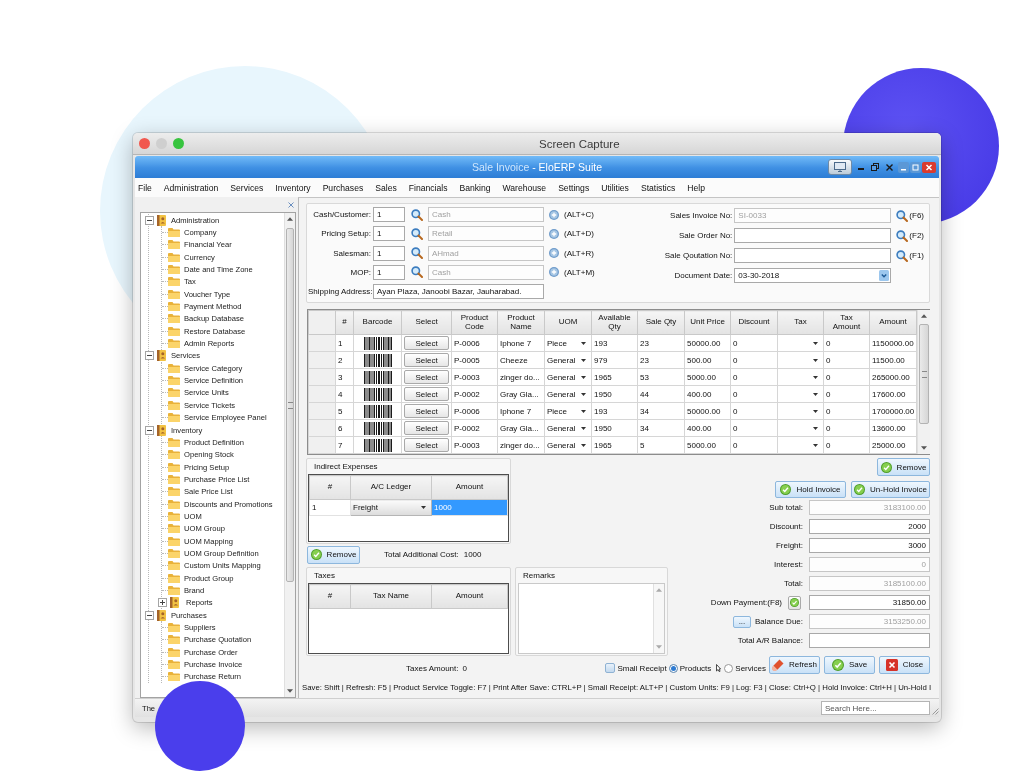 The width and height of the screenshot is (1024, 784). Describe the element at coordinates (658, 187) in the screenshot. I see `menu-item: Statistics` at that location.